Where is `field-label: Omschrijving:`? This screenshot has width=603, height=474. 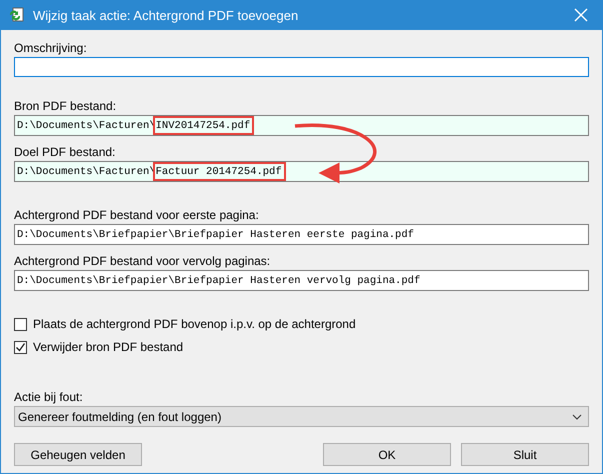
field-label: Omschrijving: is located at coordinates (51, 48).